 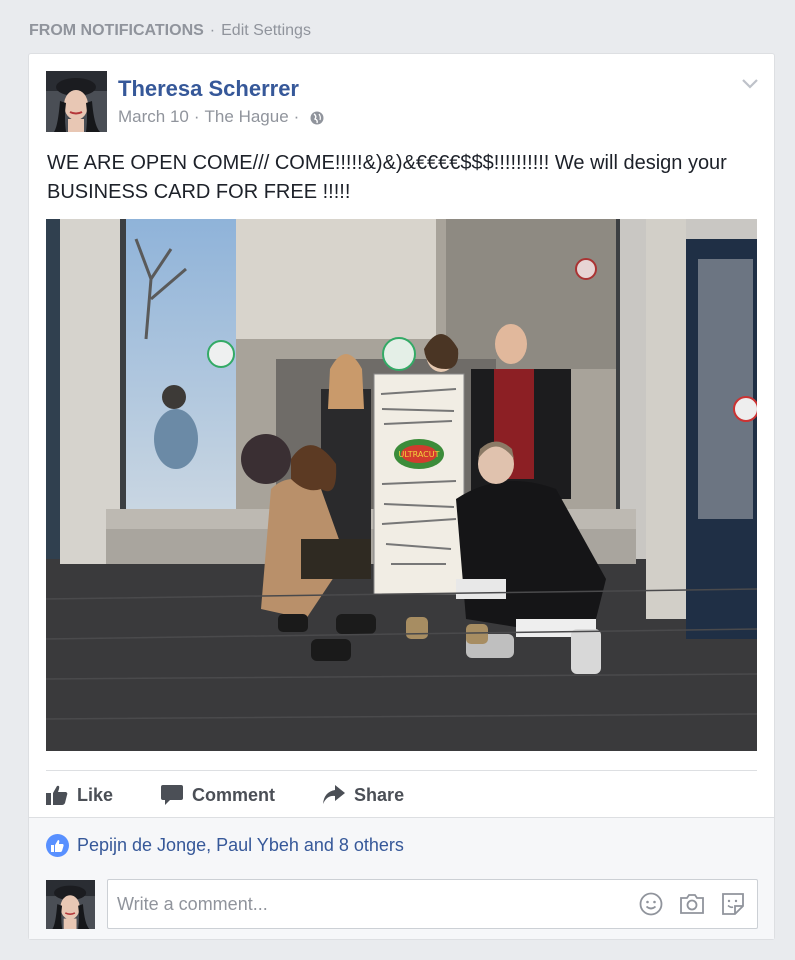 What do you see at coordinates (651, 904) in the screenshot?
I see `emoji-icon` at bounding box center [651, 904].